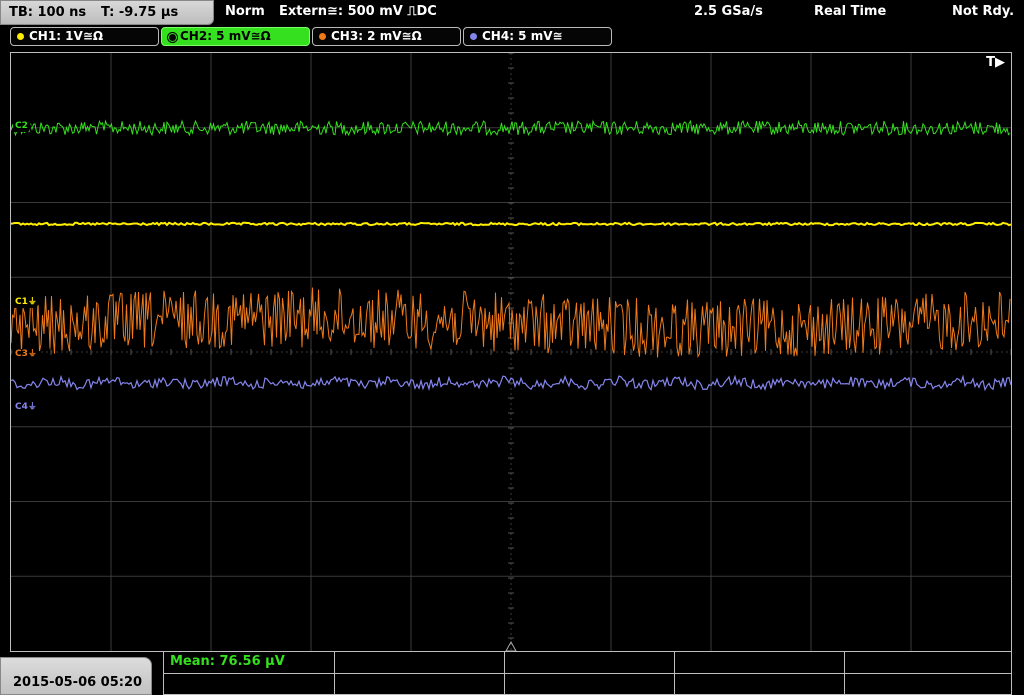 The image size is (1024, 695). What do you see at coordinates (983, 11) in the screenshot?
I see `acquisition-status: Not Rdy.` at bounding box center [983, 11].